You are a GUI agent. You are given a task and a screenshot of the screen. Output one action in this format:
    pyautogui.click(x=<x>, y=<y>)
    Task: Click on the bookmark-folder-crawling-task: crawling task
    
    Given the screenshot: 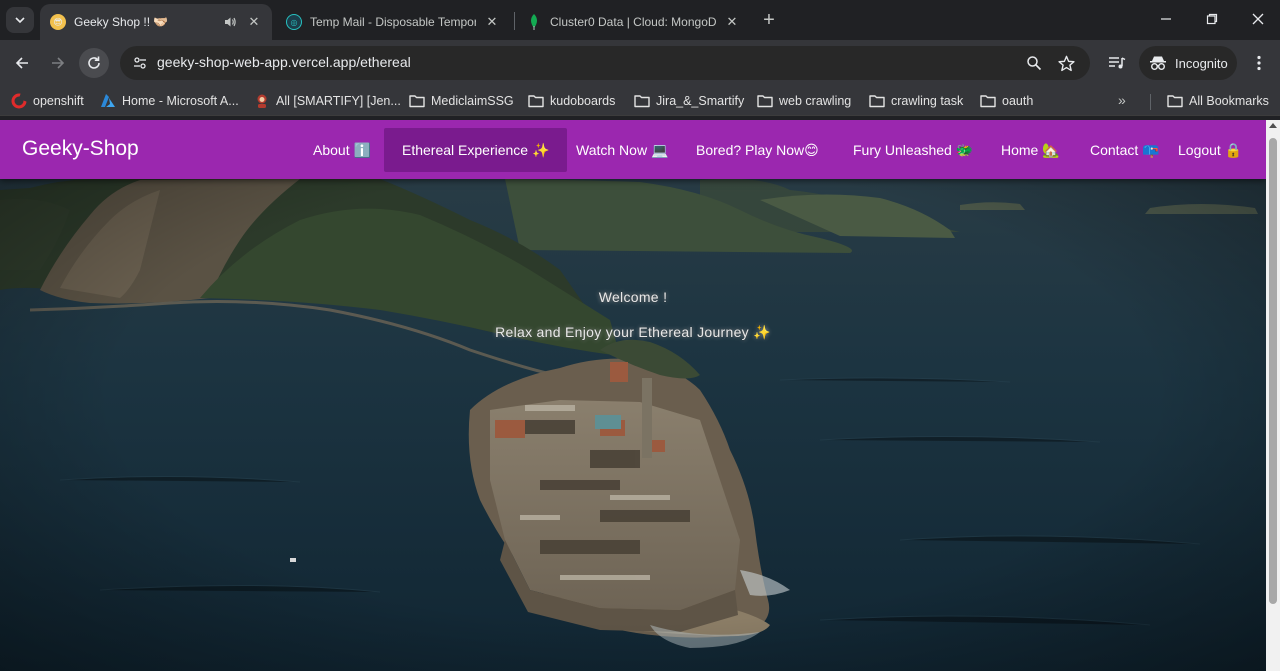 What is the action you would take?
    pyautogui.click(x=916, y=101)
    